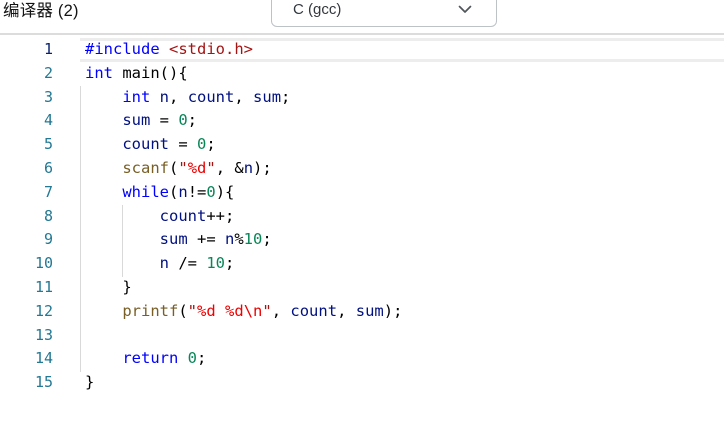 This screenshot has width=724, height=448. What do you see at coordinates (402, 50) in the screenshot?
I see `code-line-content: #include <stdio.h>` at bounding box center [402, 50].